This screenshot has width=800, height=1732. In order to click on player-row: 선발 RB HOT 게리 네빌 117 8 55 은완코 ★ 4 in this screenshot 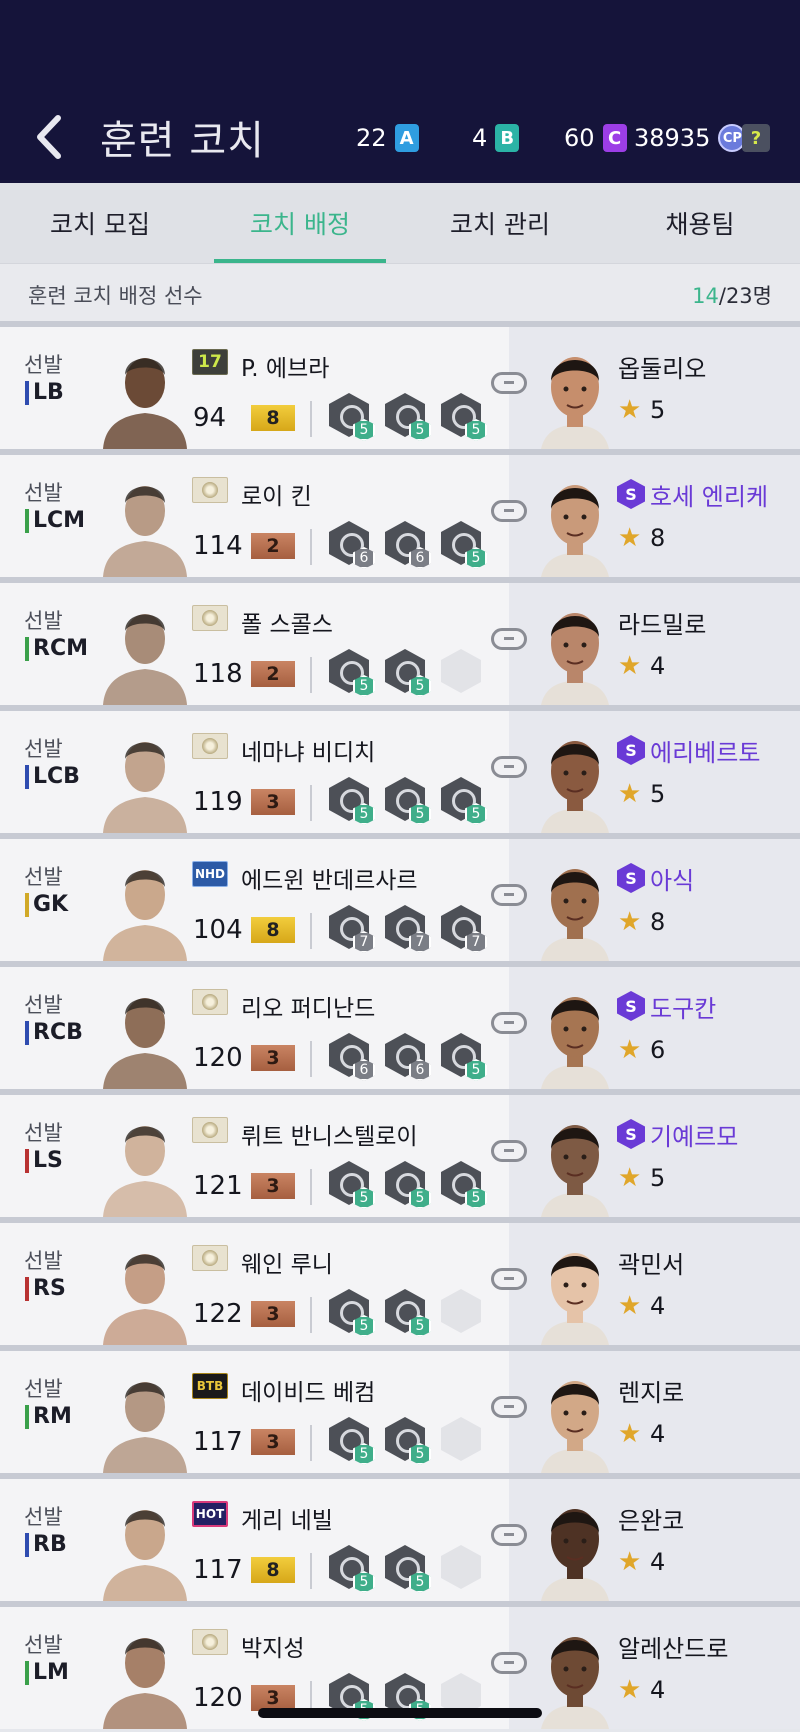, I will do `click(400, 1537)`.